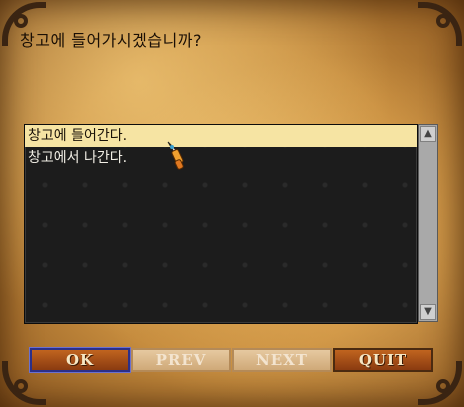  What do you see at coordinates (428, 134) in the screenshot?
I see `scroll-up-icon: ▲` at bounding box center [428, 134].